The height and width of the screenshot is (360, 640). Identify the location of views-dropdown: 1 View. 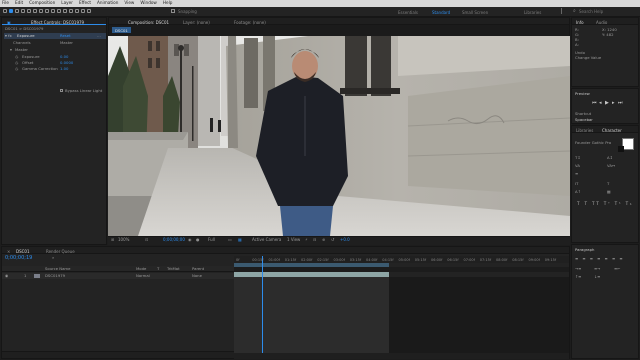
(293, 240).